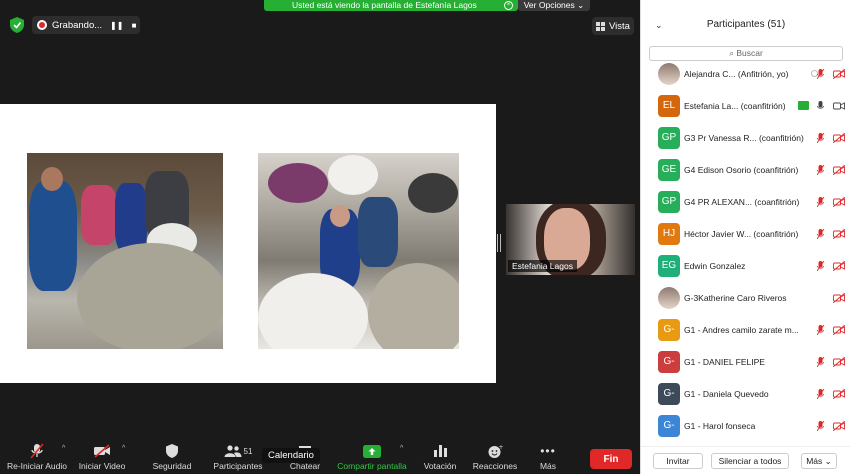  I want to click on participant-row: G- G1 - Harol fonseca, so click(745, 426).